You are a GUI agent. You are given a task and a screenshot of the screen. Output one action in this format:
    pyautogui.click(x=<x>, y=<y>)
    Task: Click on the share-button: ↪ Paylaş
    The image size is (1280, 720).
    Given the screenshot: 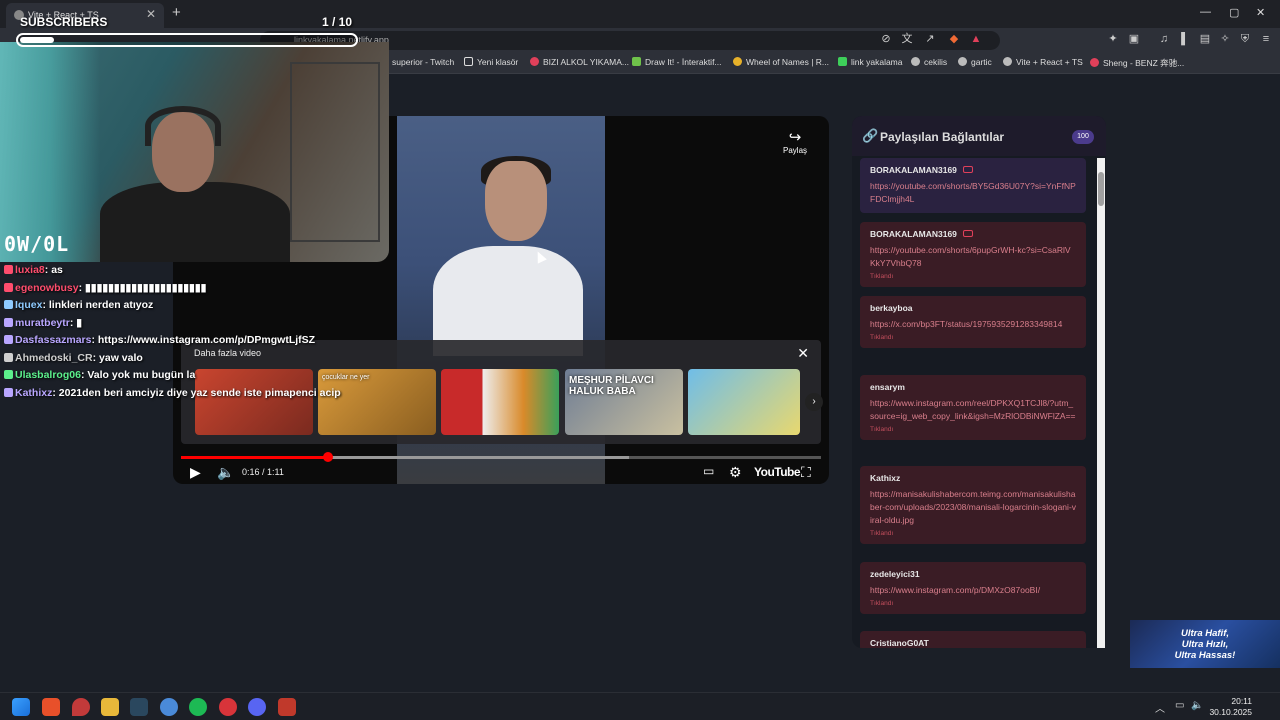 What is the action you would take?
    pyautogui.click(x=795, y=141)
    